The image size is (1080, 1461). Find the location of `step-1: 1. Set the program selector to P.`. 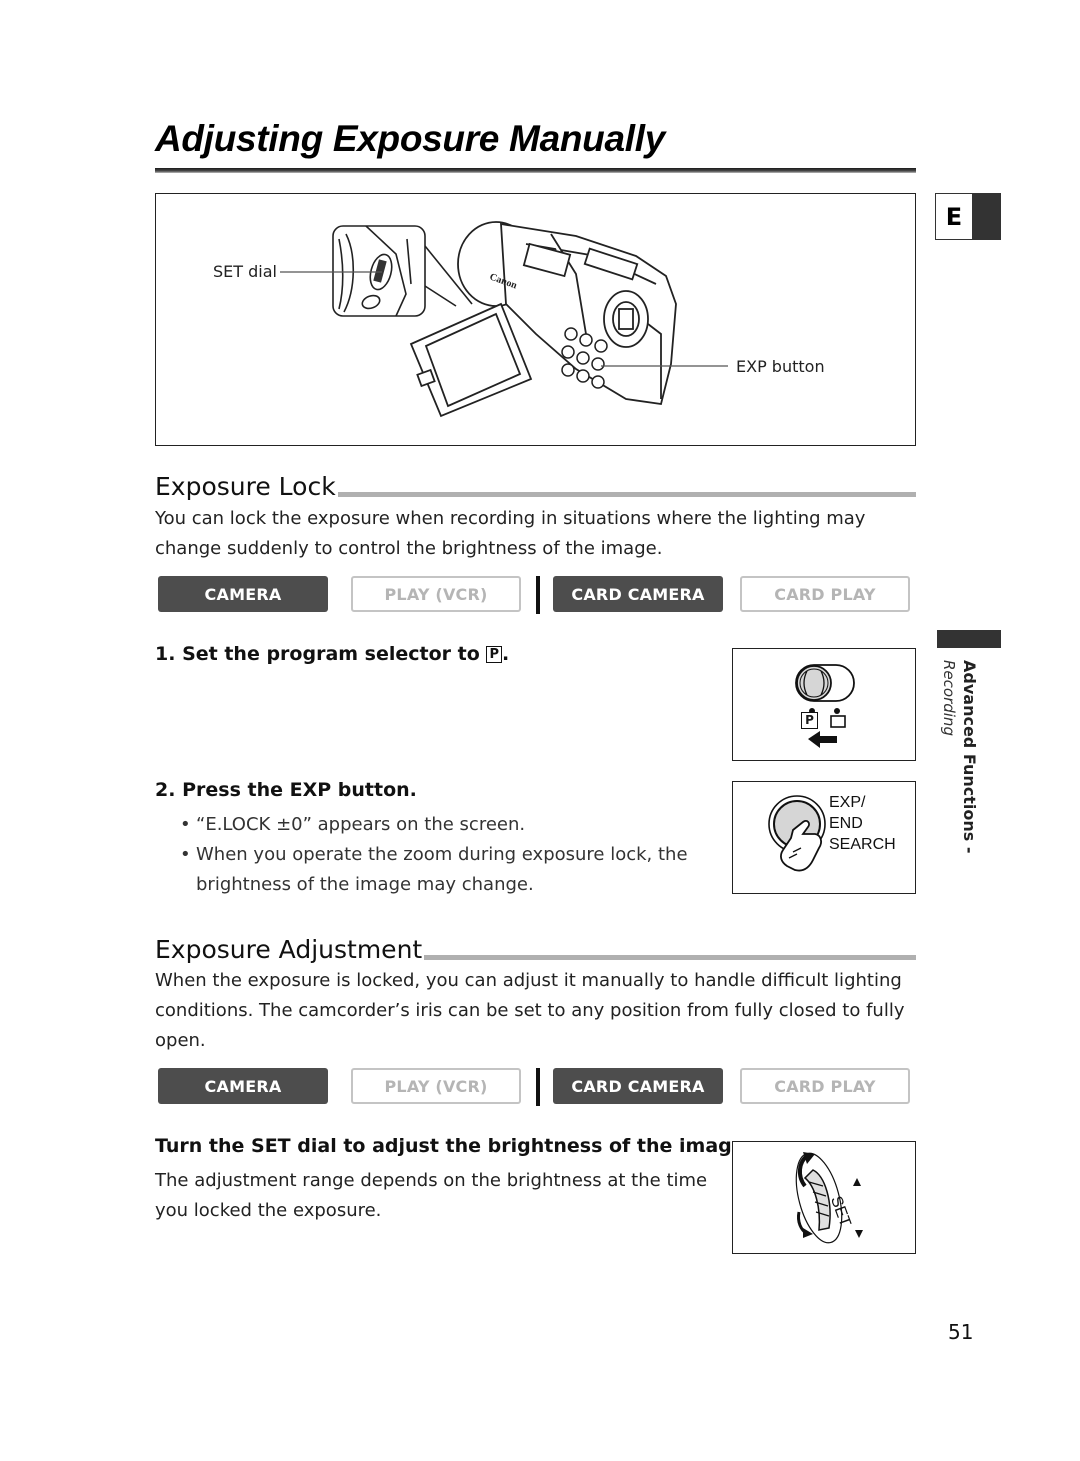

step-1: 1. Set the program selector to P. is located at coordinates (332, 654).